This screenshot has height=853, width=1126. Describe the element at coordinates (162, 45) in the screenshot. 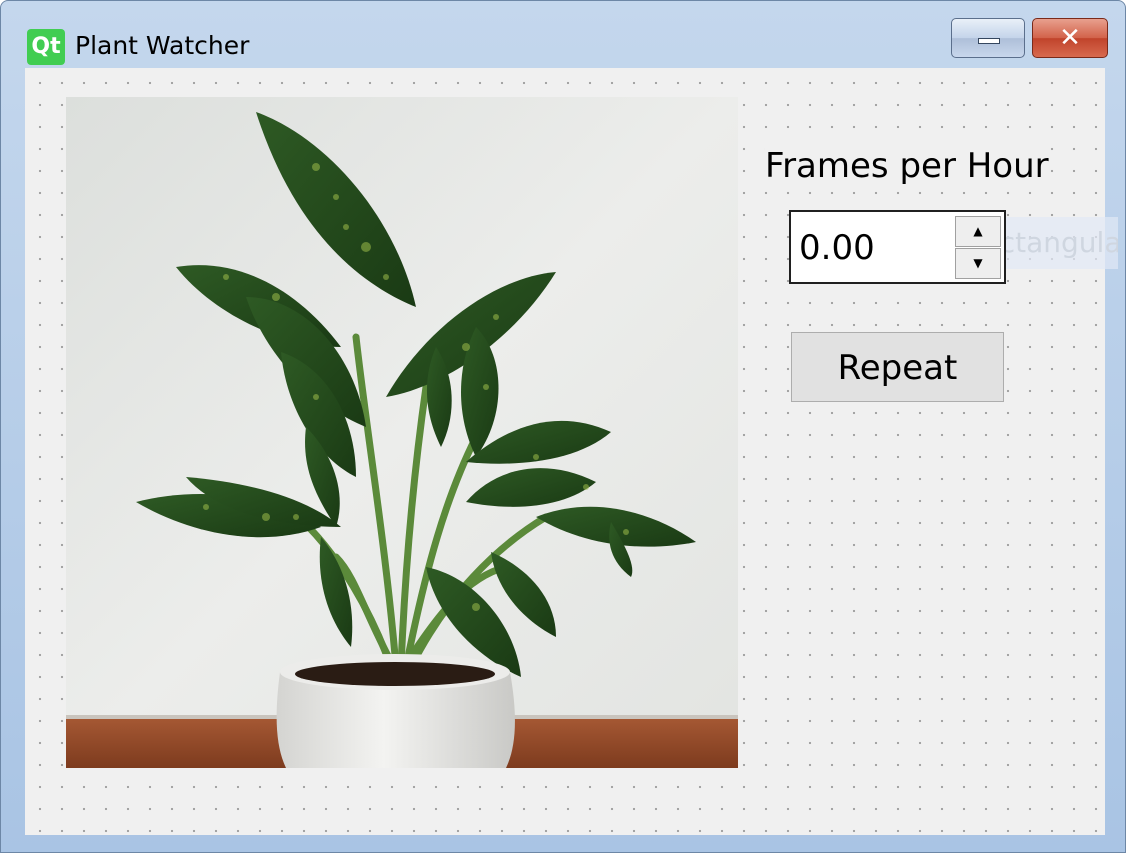

I see `window-title: Plant Watcher` at that location.